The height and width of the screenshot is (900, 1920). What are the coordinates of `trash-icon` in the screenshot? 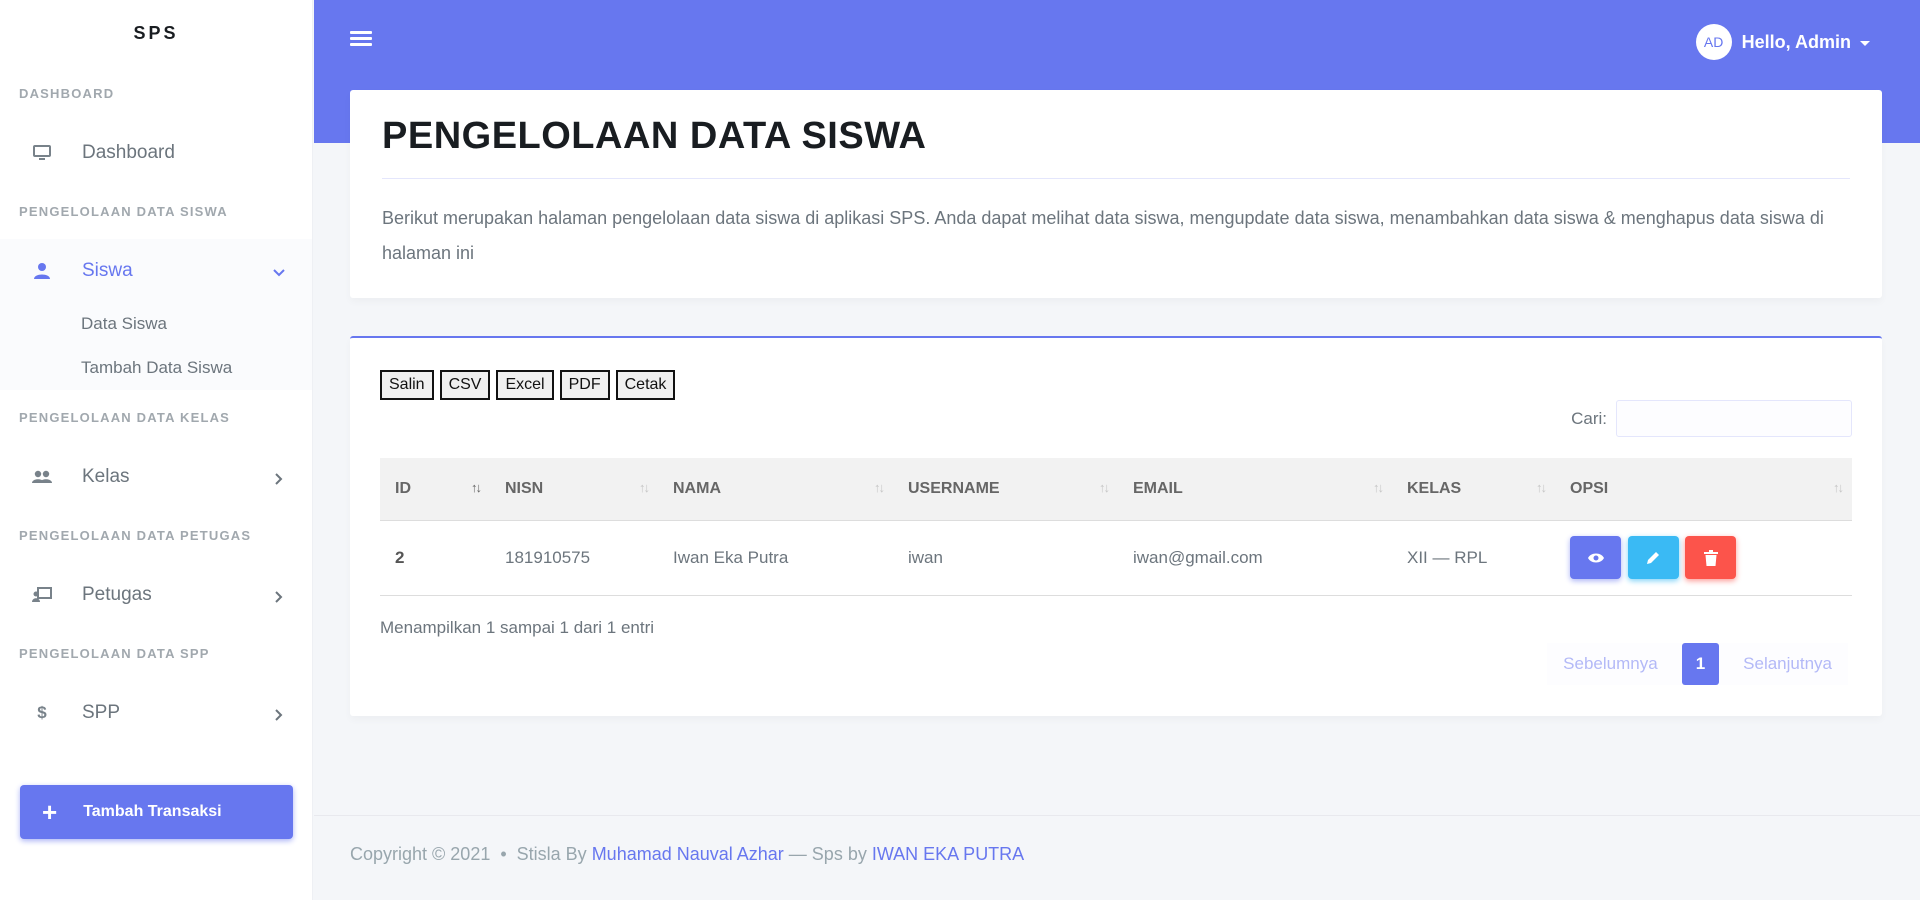 It's located at (1710, 557).